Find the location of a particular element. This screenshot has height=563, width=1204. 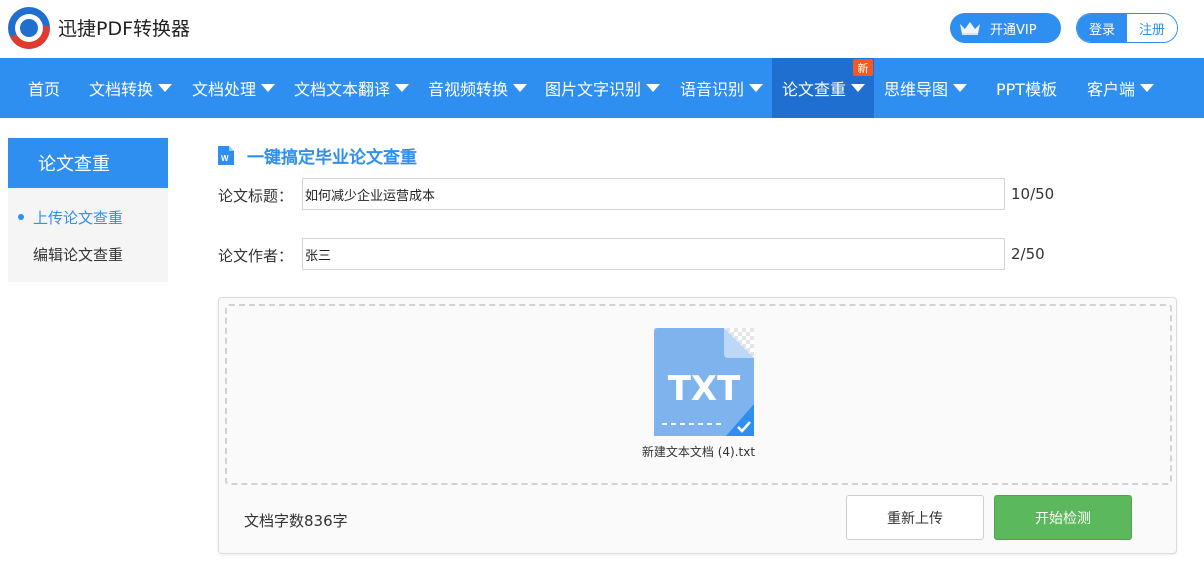

nav-item-translate: 文档文本翻译 is located at coordinates (352, 88).